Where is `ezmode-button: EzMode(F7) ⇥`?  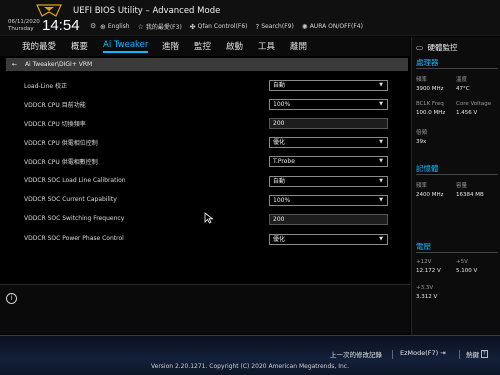
ezmode-button: EzMode(F7) ⇥ is located at coordinates (423, 353).